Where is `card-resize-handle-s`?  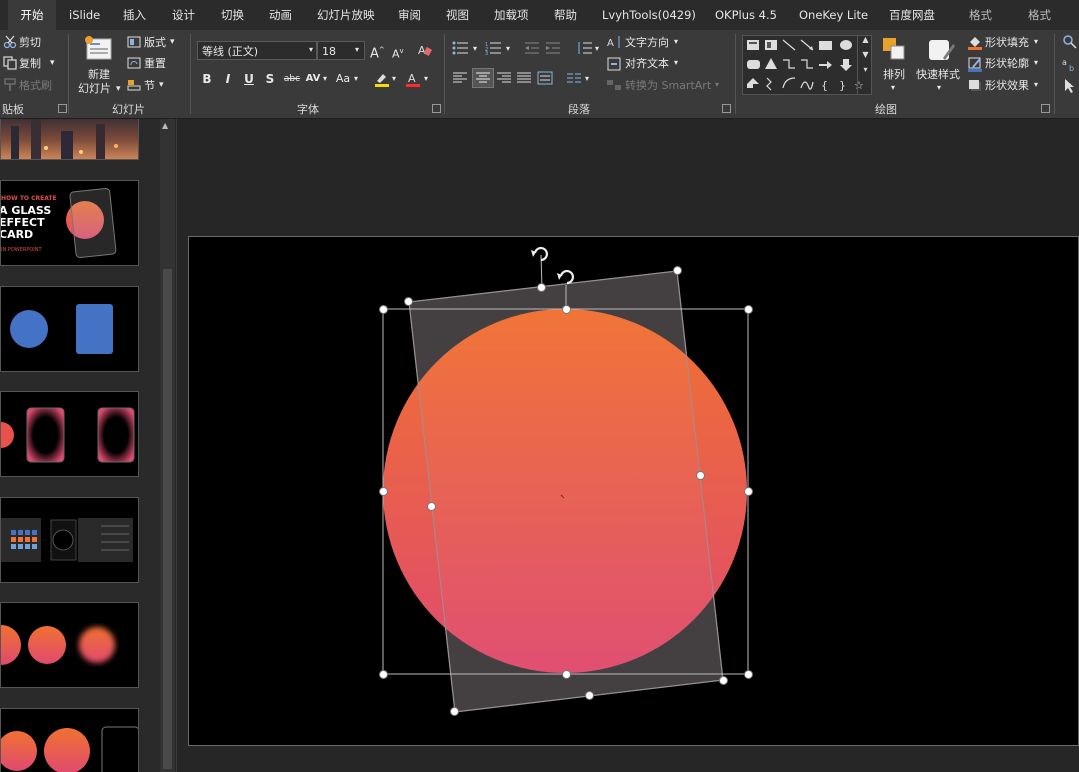 card-resize-handle-s is located at coordinates (589, 695).